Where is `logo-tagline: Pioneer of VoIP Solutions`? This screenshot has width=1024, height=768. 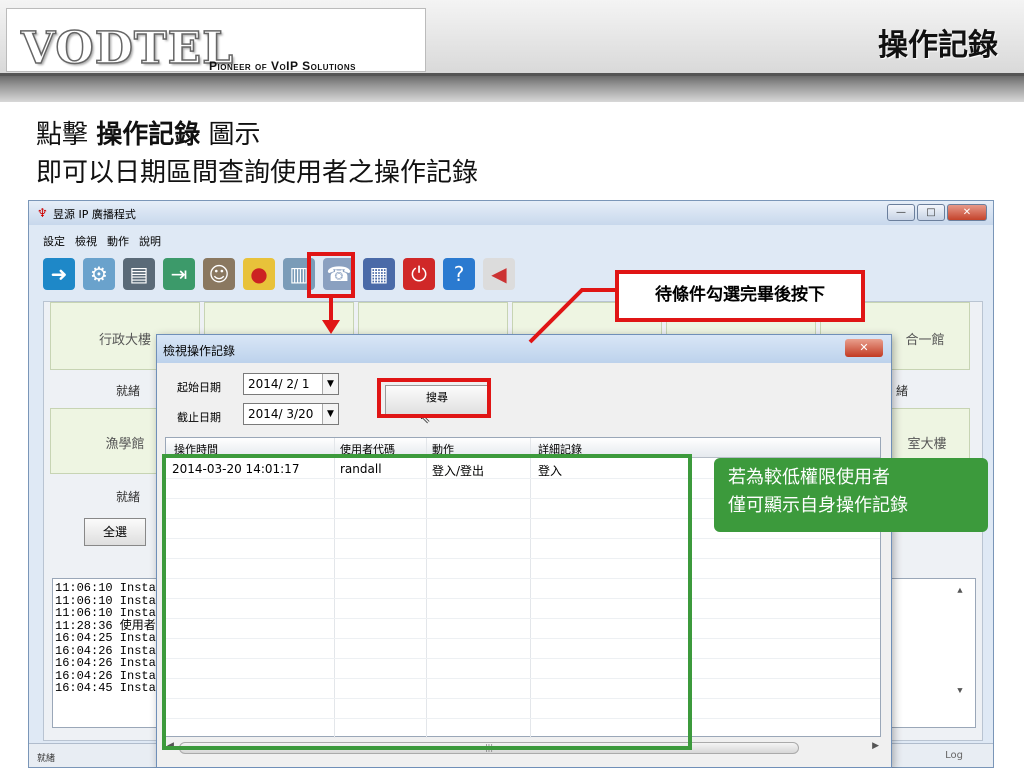
logo-tagline: Pioneer of VoIP Solutions is located at coordinates (282, 66).